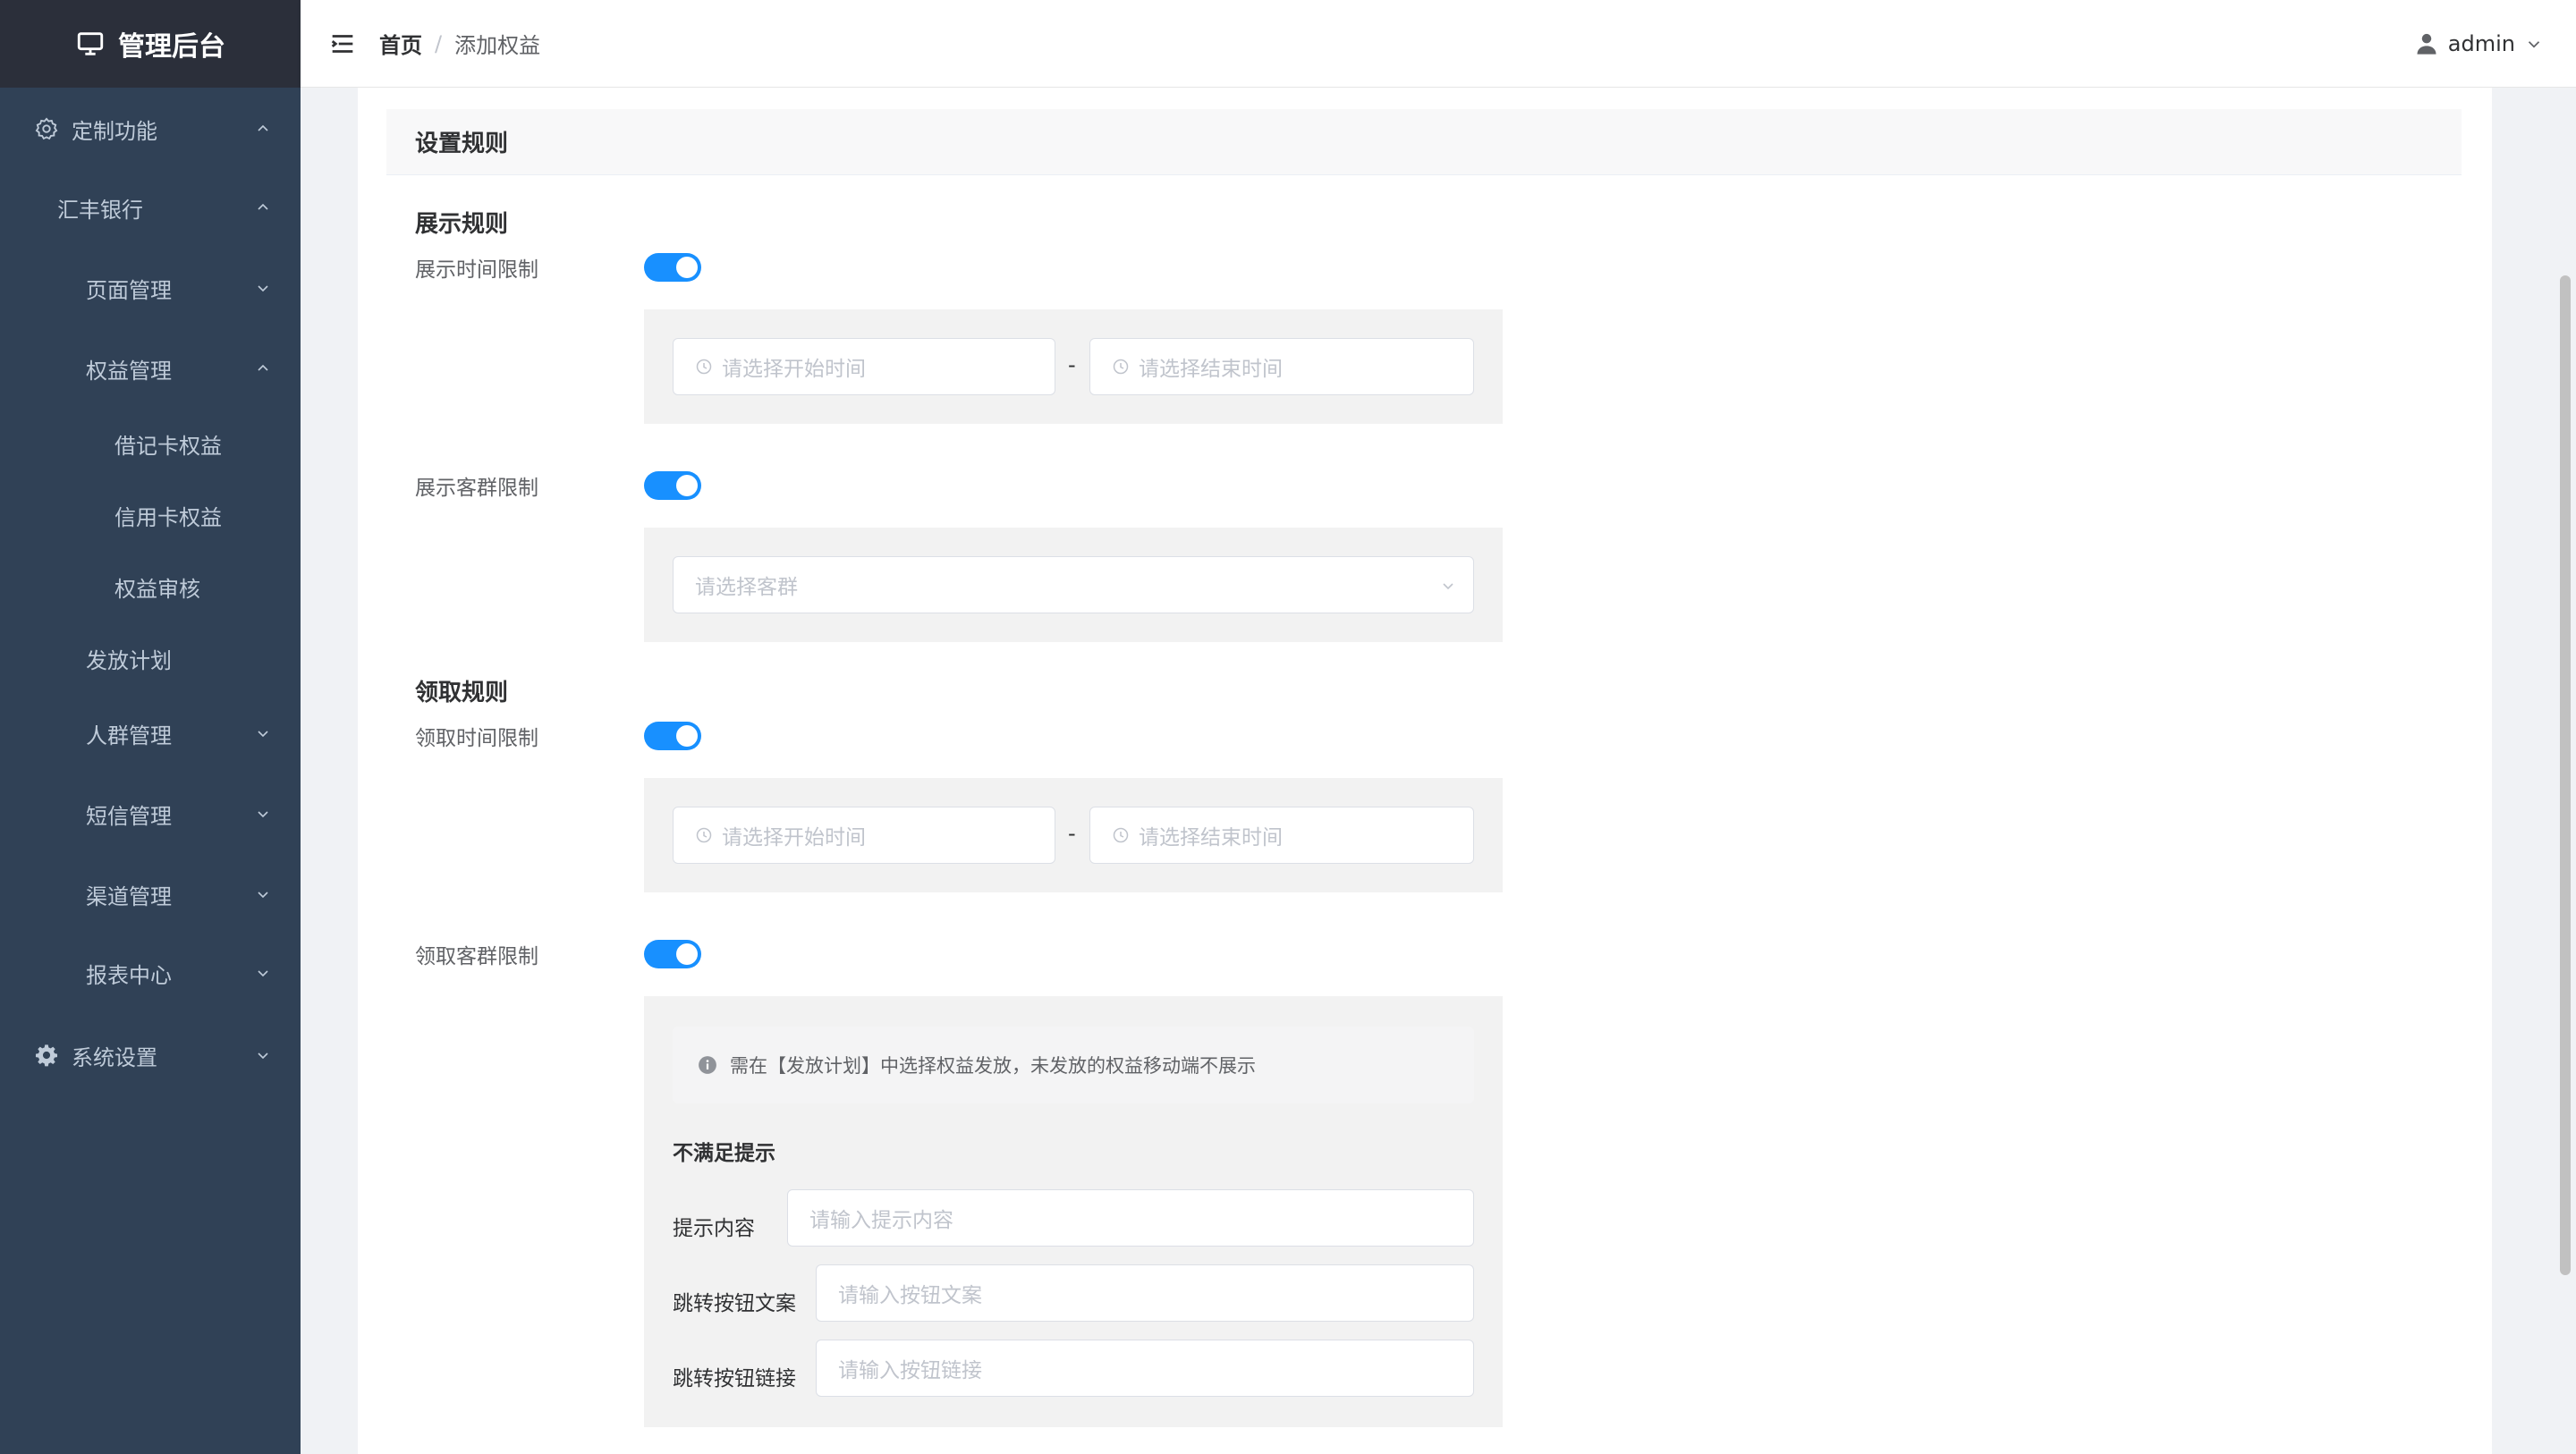 This screenshot has height=1454, width=2576. I want to click on sidebar-item-page-management: 页面管理, so click(150, 288).